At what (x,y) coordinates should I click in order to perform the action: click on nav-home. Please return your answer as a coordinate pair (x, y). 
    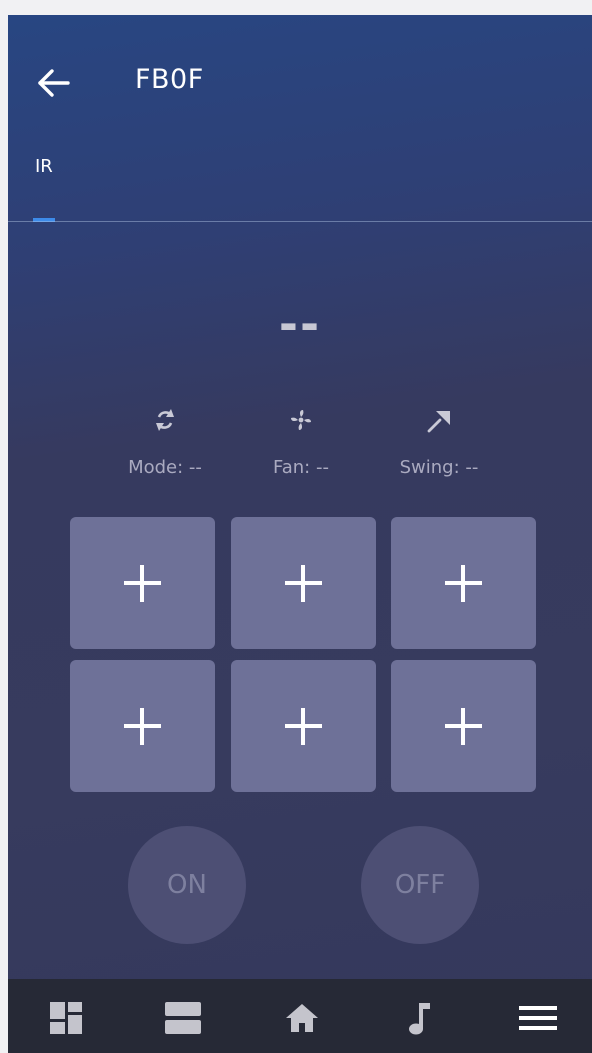
    Looking at the image, I should click on (306, 1022).